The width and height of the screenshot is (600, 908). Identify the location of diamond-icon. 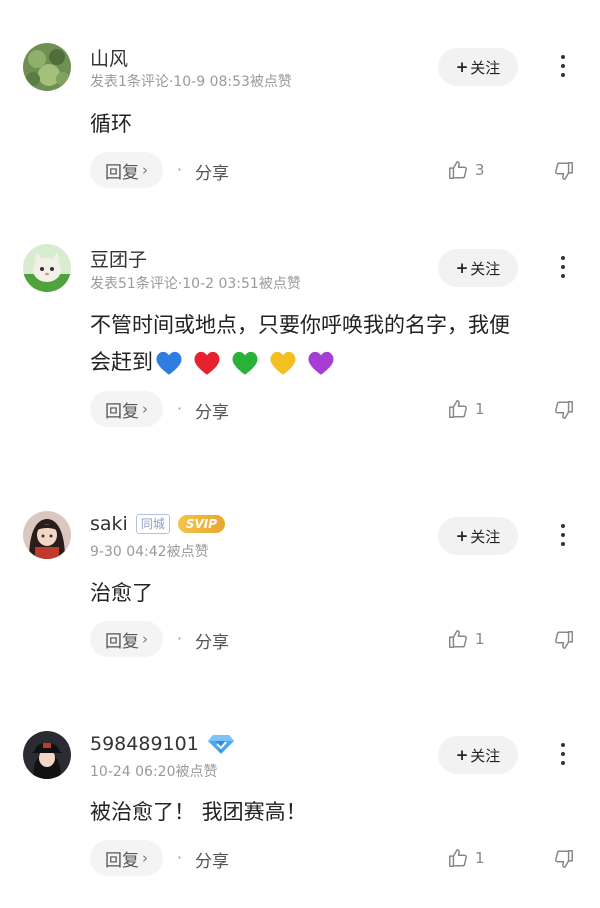
(220, 744).